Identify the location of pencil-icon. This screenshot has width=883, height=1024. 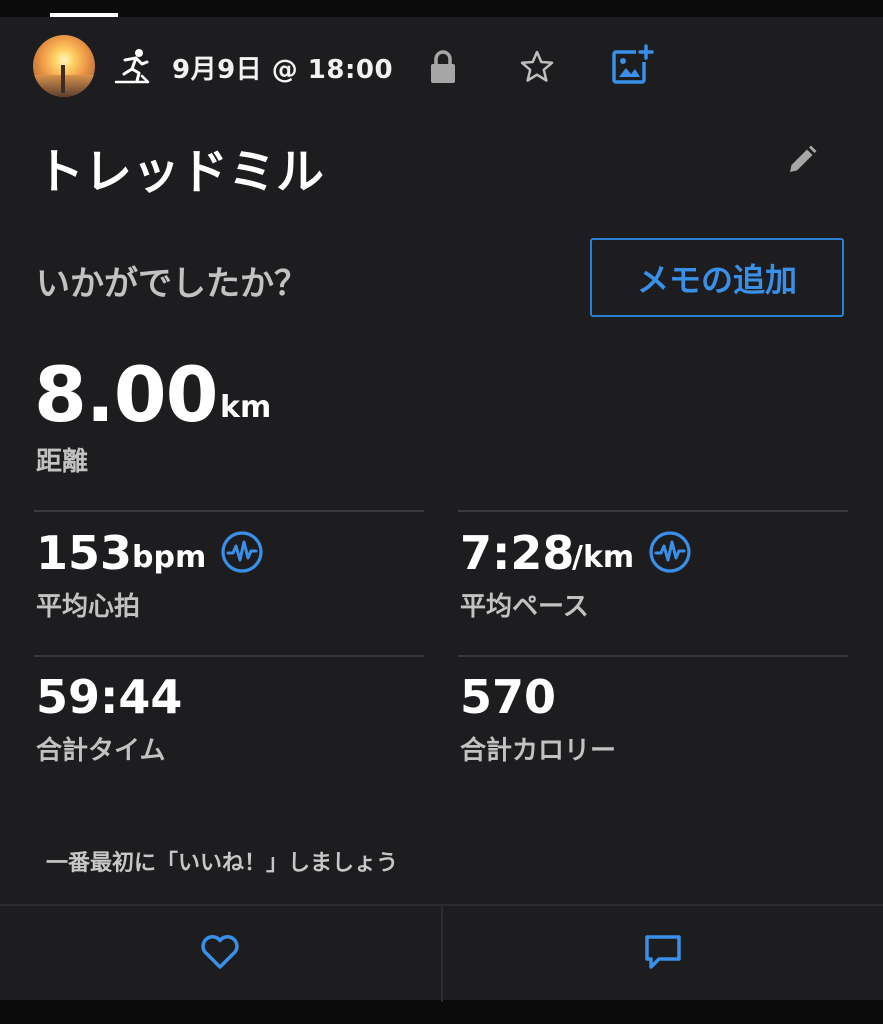
(802, 160).